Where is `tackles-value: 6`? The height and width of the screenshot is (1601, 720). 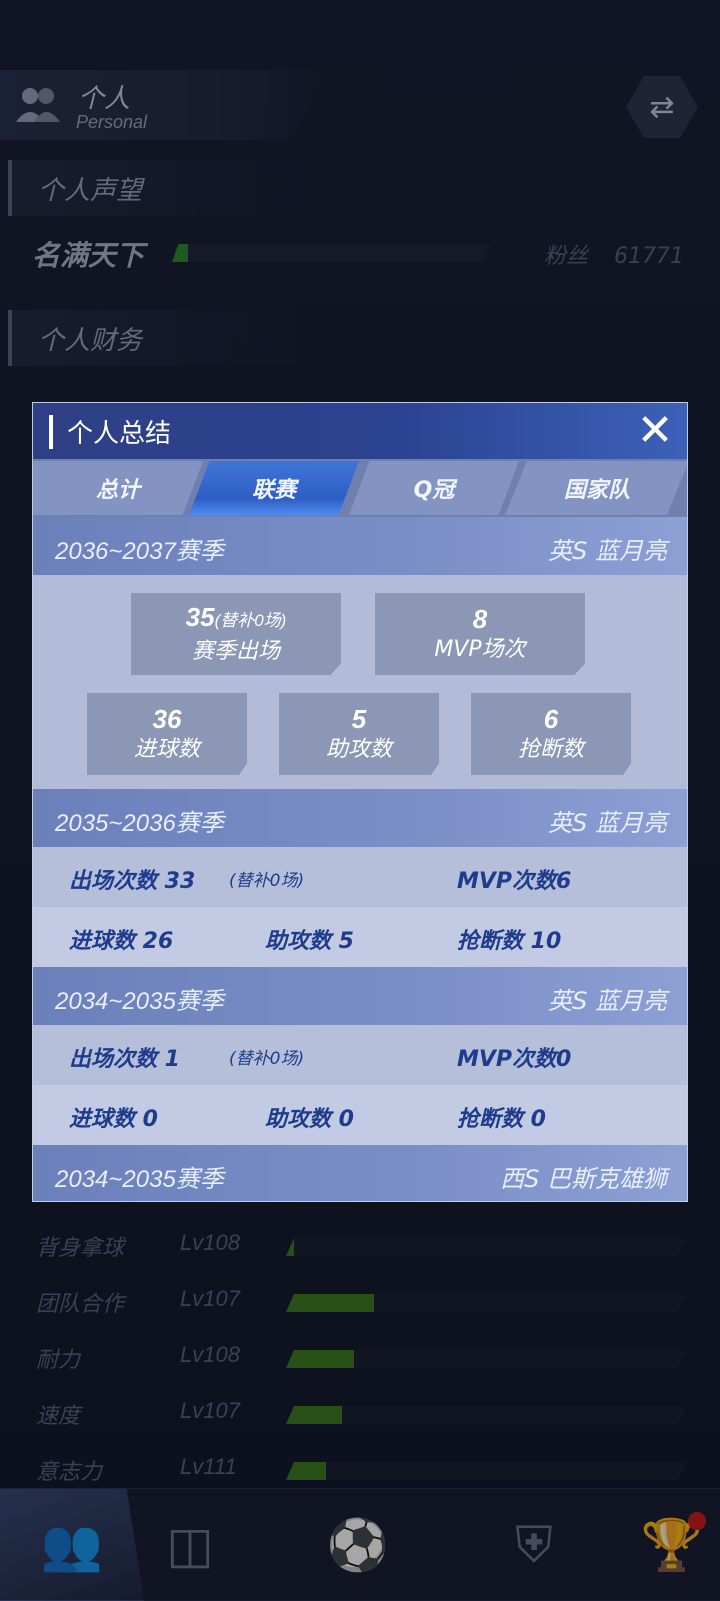 tackles-value: 6 is located at coordinates (551, 719).